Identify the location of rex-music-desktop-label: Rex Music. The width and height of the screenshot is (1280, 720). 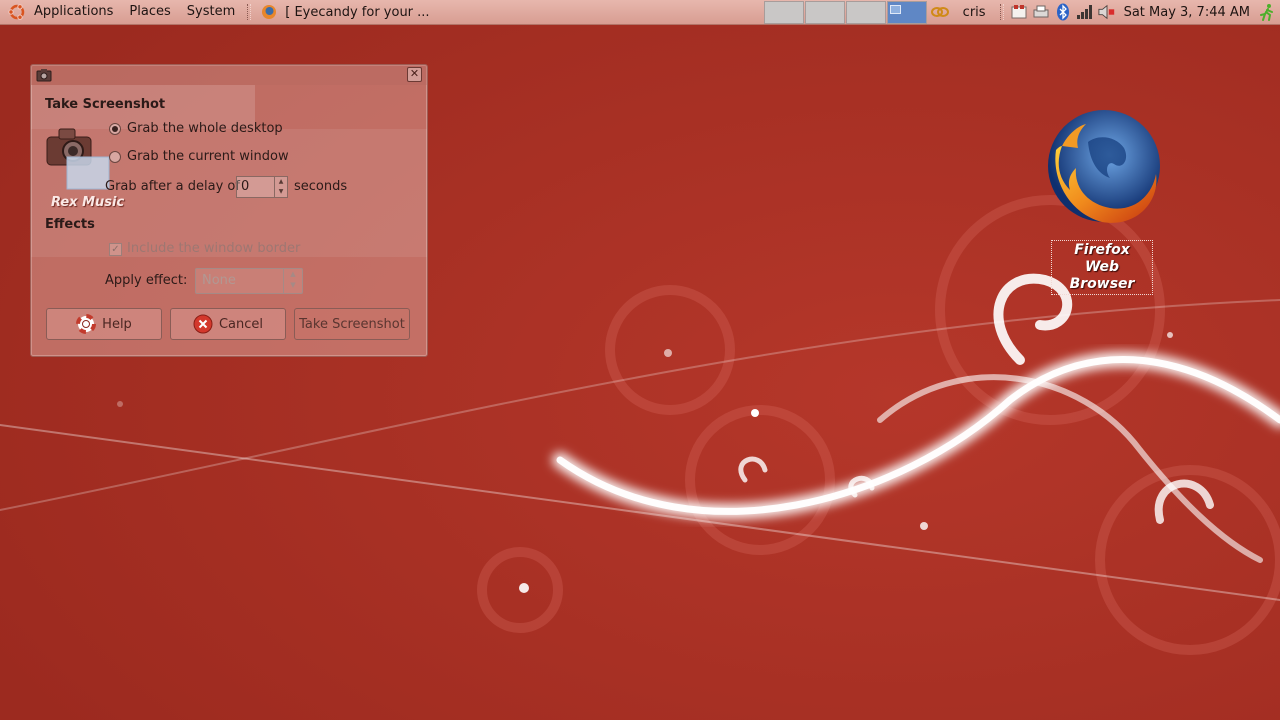
(87, 202).